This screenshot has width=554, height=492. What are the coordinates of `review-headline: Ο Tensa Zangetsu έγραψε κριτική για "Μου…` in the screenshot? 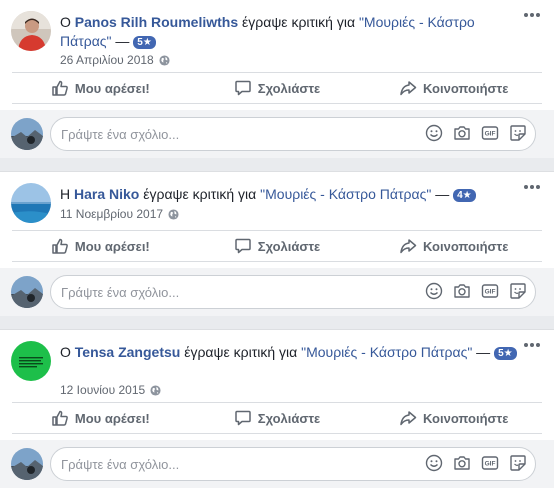 It's located at (289, 352).